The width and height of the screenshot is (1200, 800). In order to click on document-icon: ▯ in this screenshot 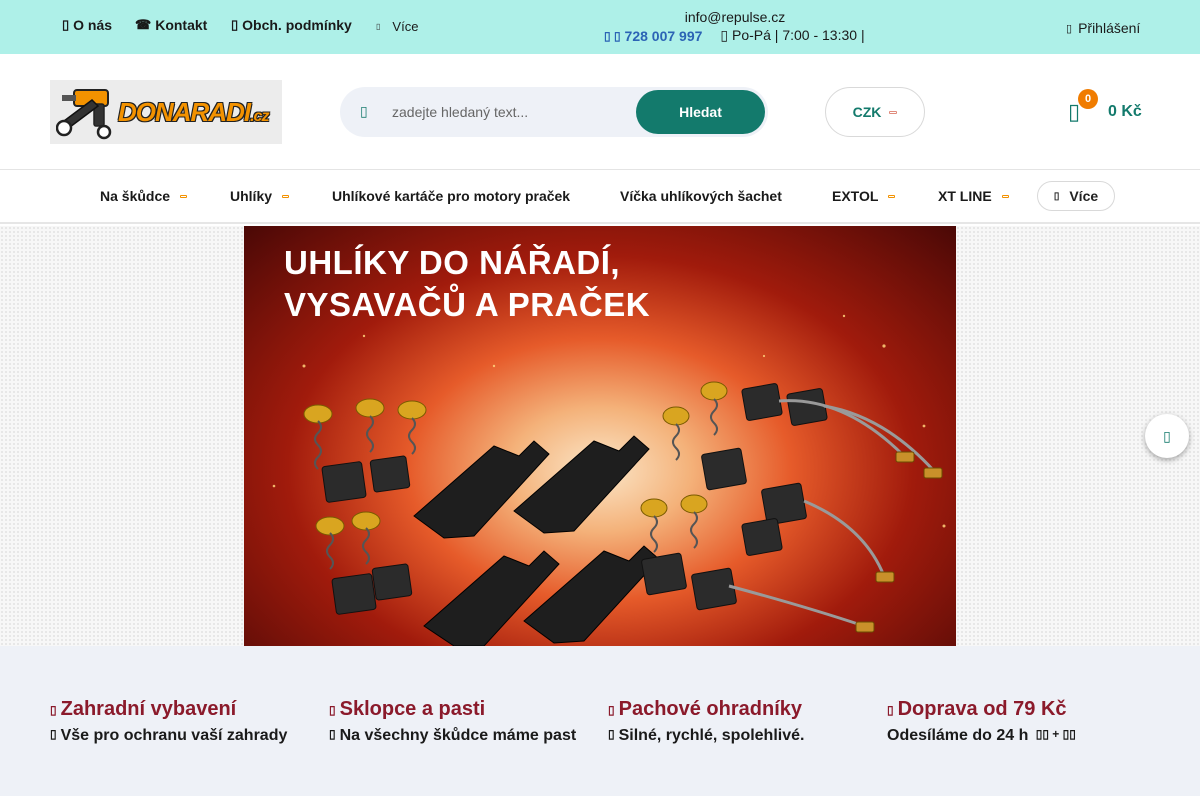, I will do `click(235, 24)`.